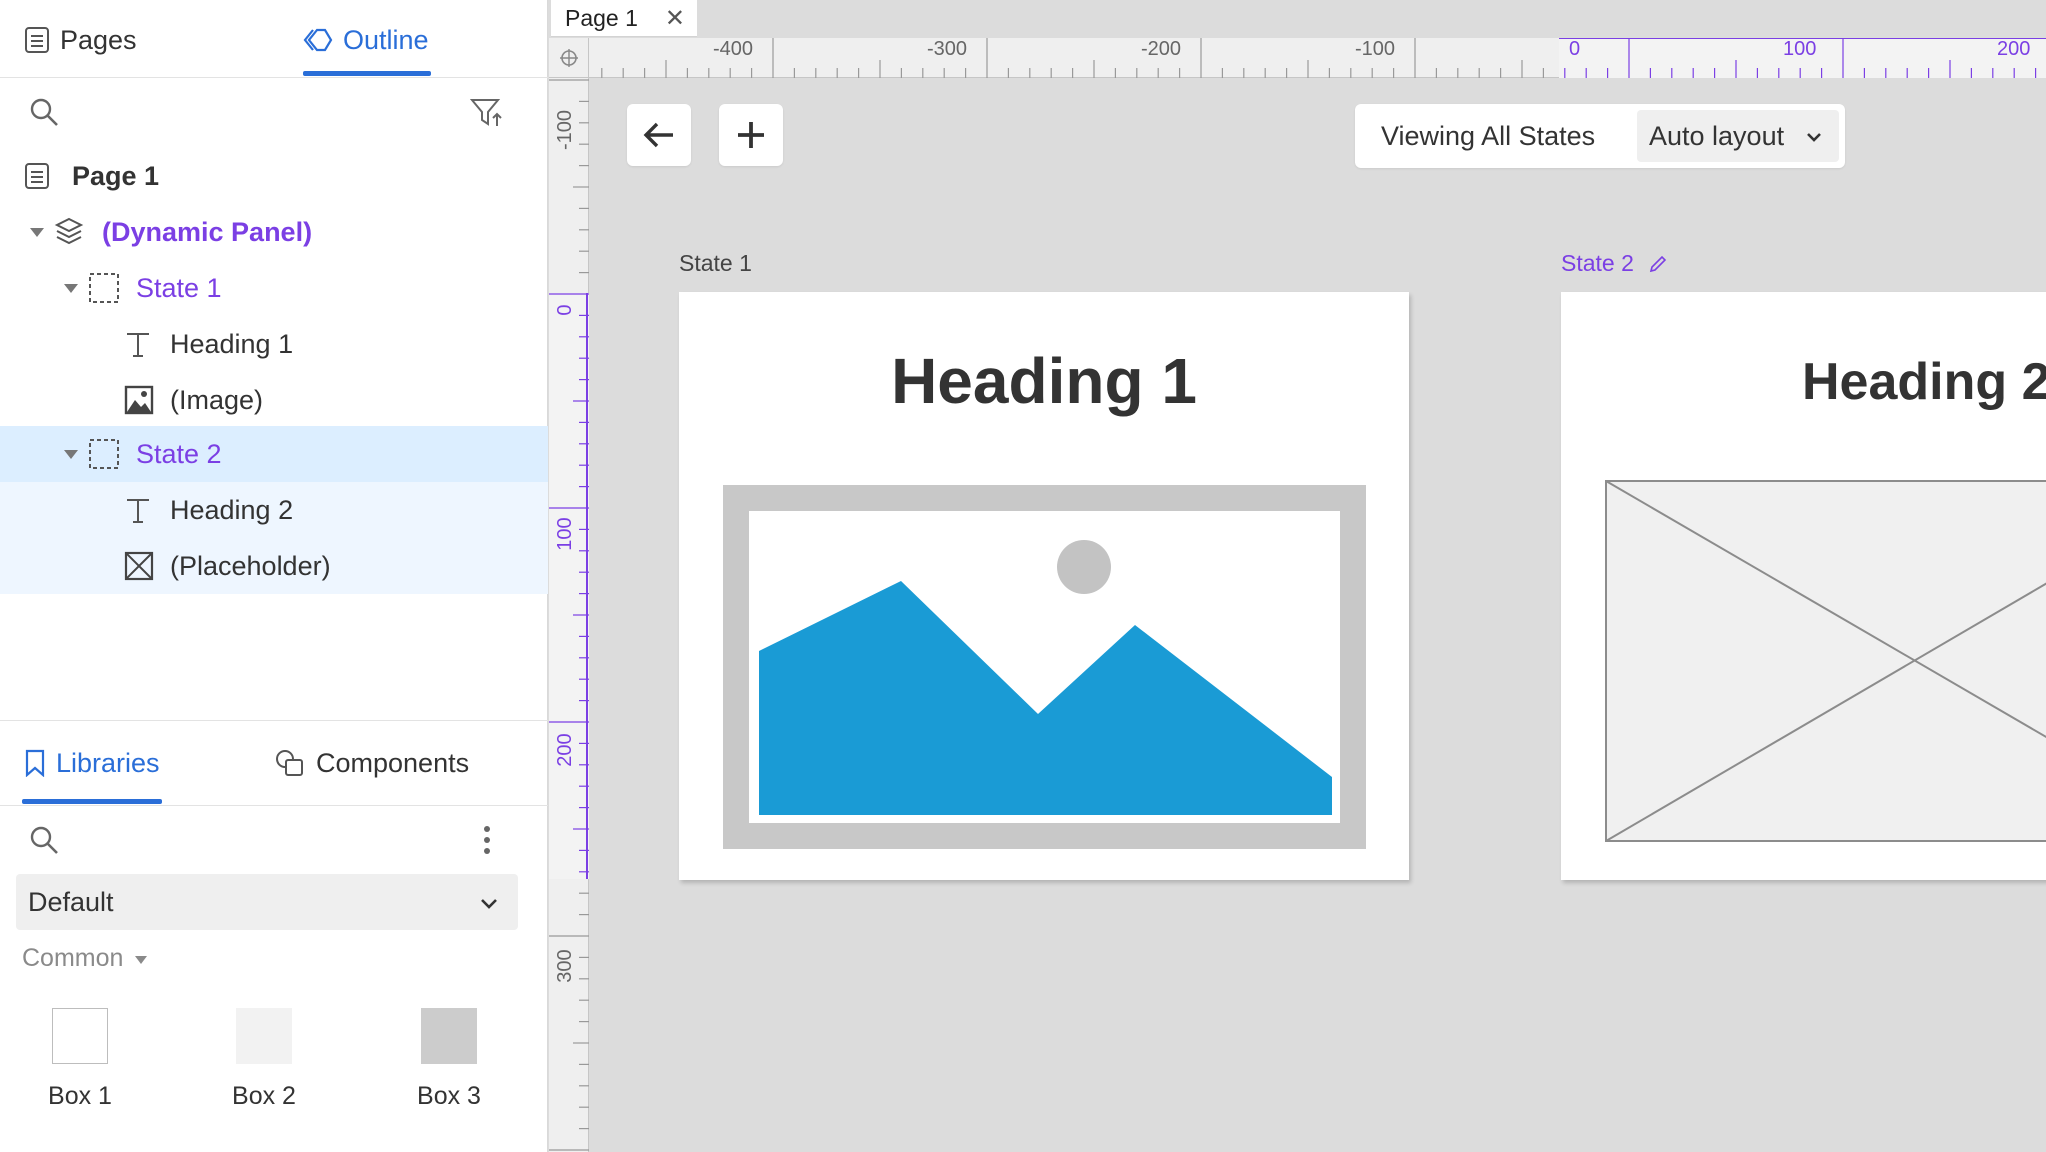 The height and width of the screenshot is (1152, 2046). Describe the element at coordinates (232, 509) in the screenshot. I see `tree-item-heading2-label: Heading 2` at that location.